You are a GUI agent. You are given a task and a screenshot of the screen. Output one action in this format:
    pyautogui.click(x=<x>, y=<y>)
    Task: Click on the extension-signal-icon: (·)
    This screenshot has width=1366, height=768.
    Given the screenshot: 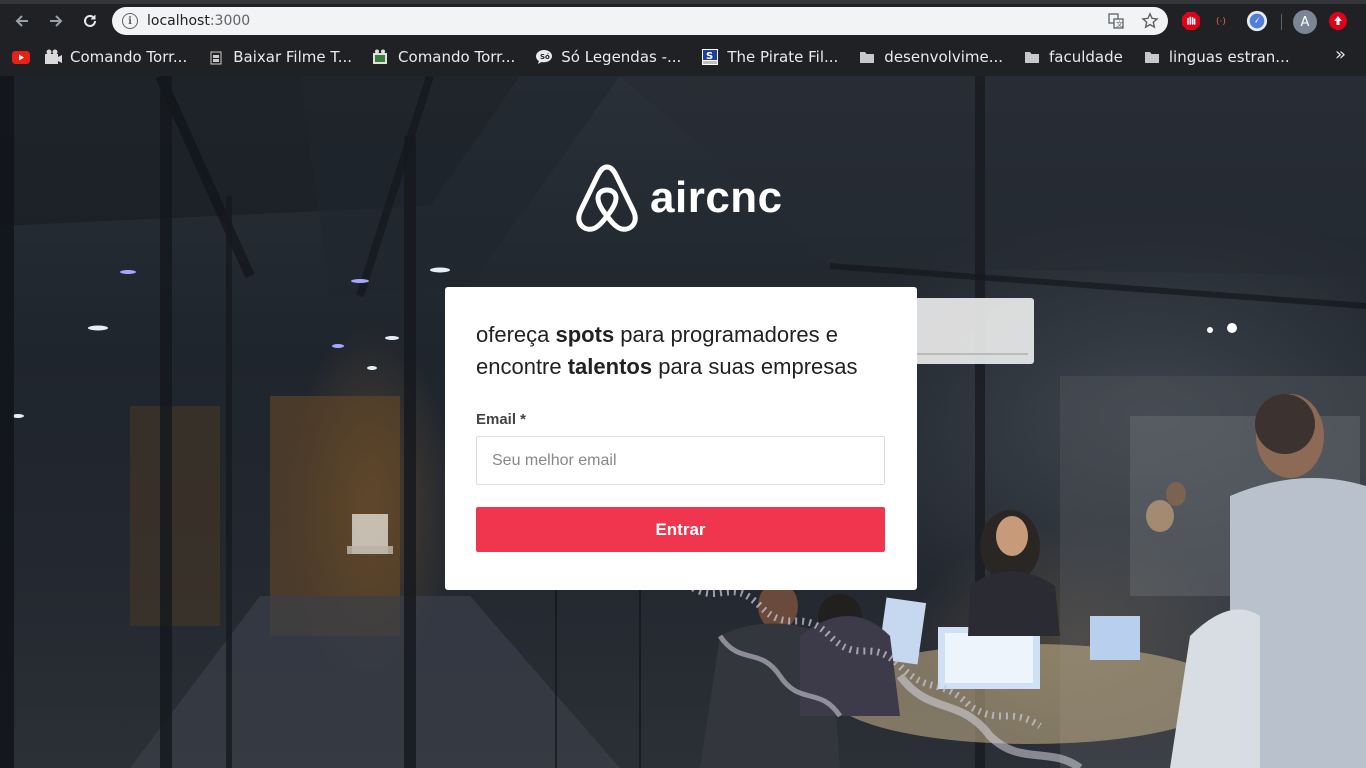 What is the action you would take?
    pyautogui.click(x=1224, y=21)
    